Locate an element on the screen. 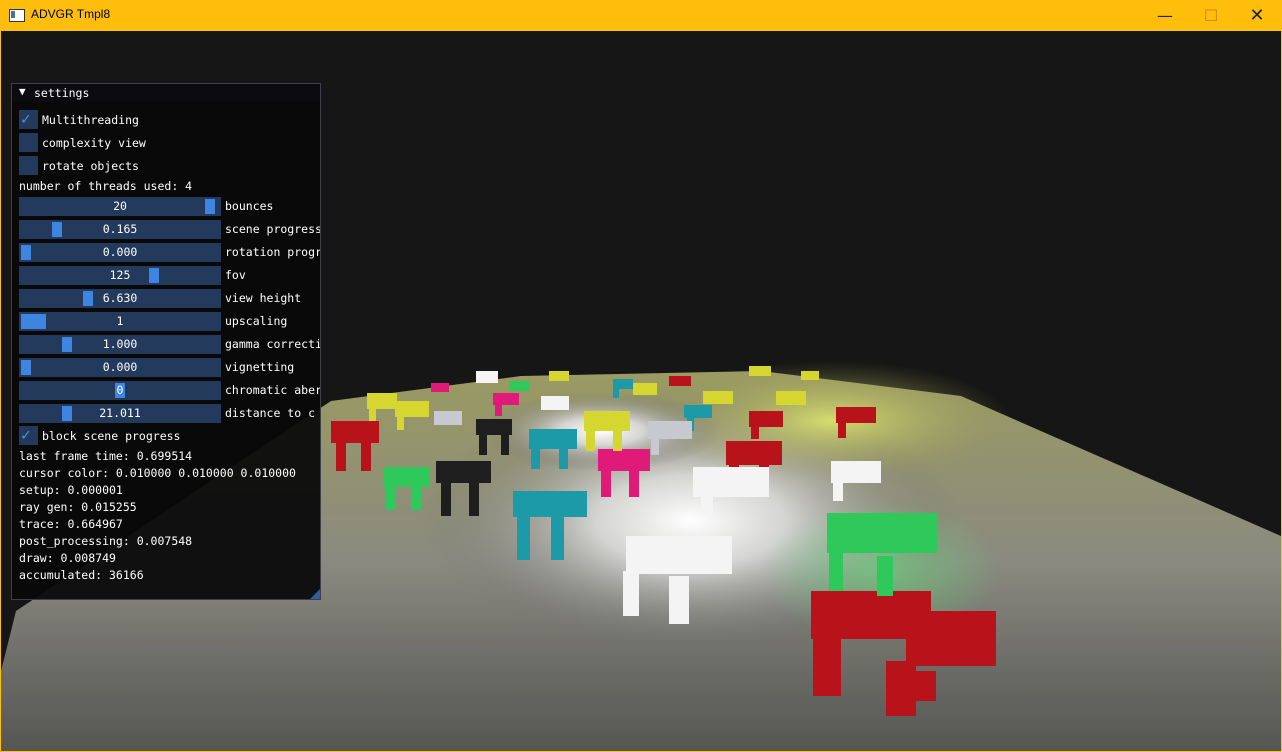 The width and height of the screenshot is (1282, 752). slider-value: 6.630 is located at coordinates (120, 298).